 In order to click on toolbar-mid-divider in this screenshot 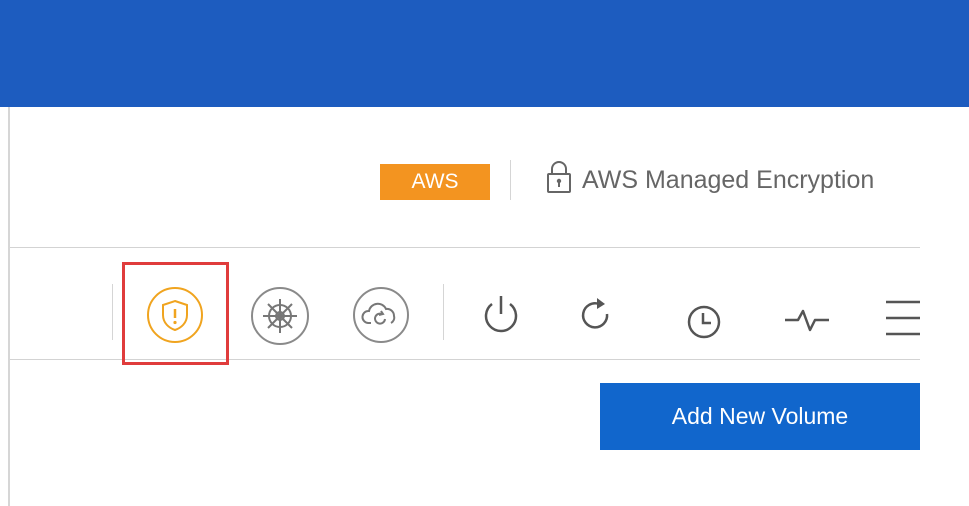, I will do `click(443, 312)`.